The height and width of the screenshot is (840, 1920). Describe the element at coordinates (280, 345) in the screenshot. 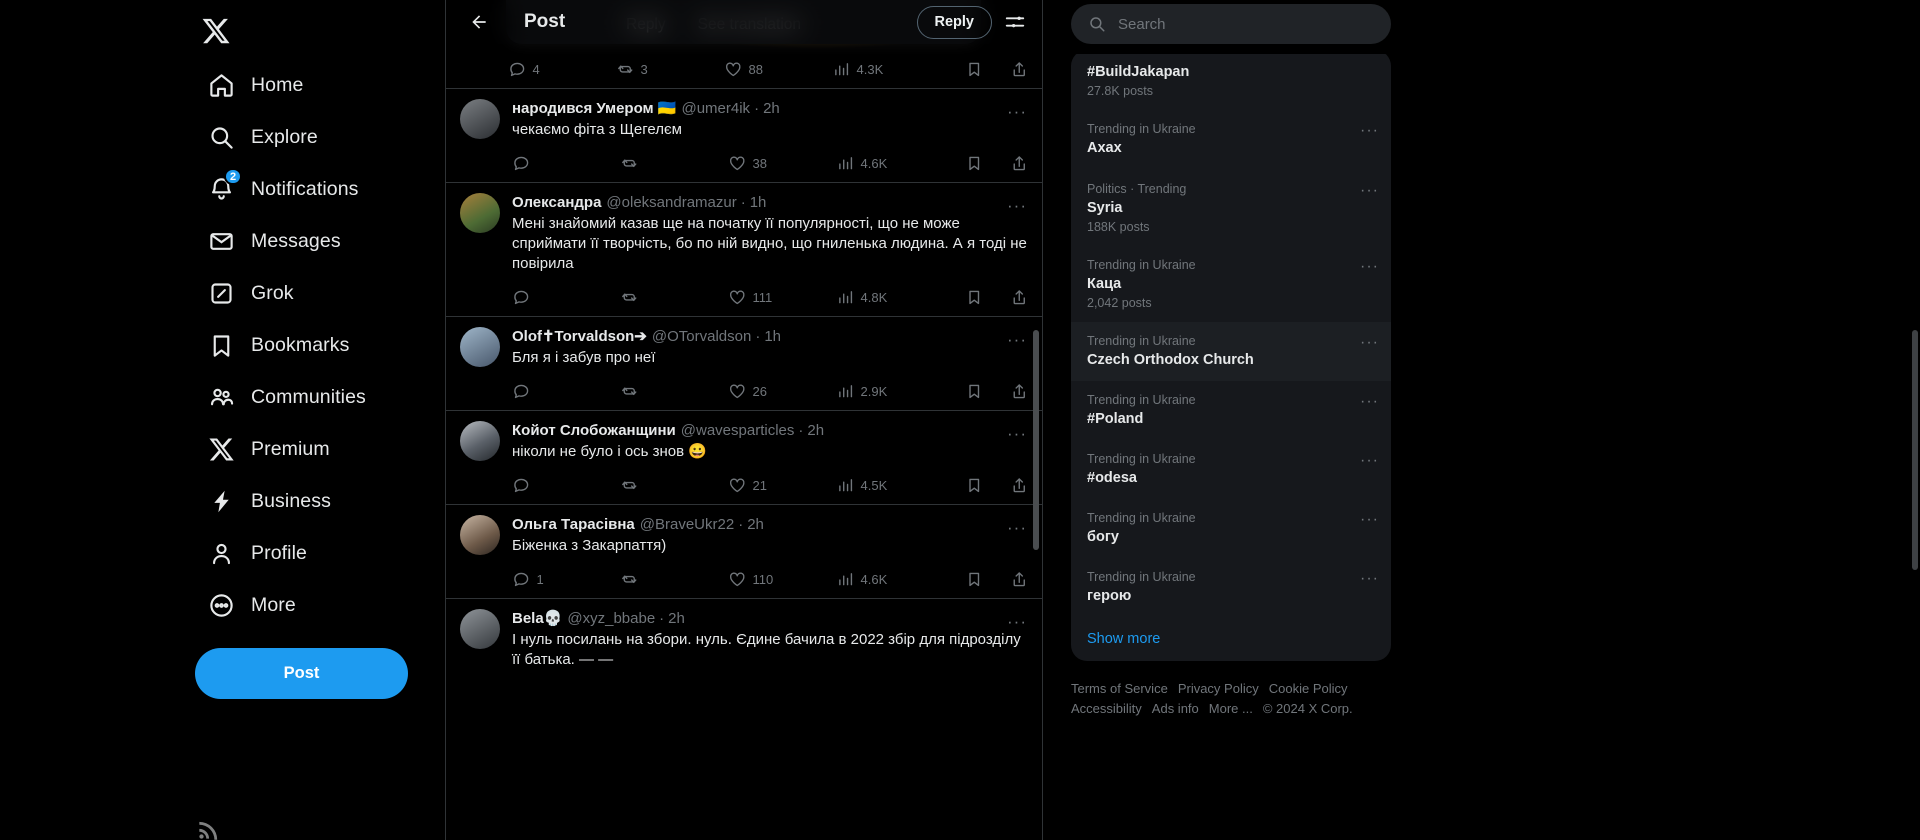

I see `sidebar-item-bookmarks: Bookmarks` at that location.